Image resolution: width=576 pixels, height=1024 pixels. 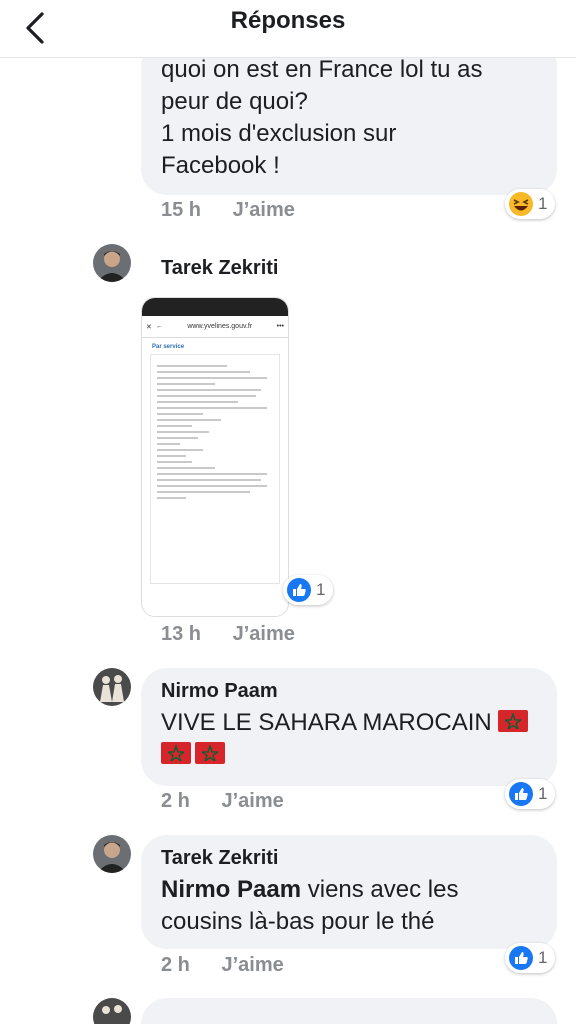 I want to click on status-bar, so click(x=215, y=307).